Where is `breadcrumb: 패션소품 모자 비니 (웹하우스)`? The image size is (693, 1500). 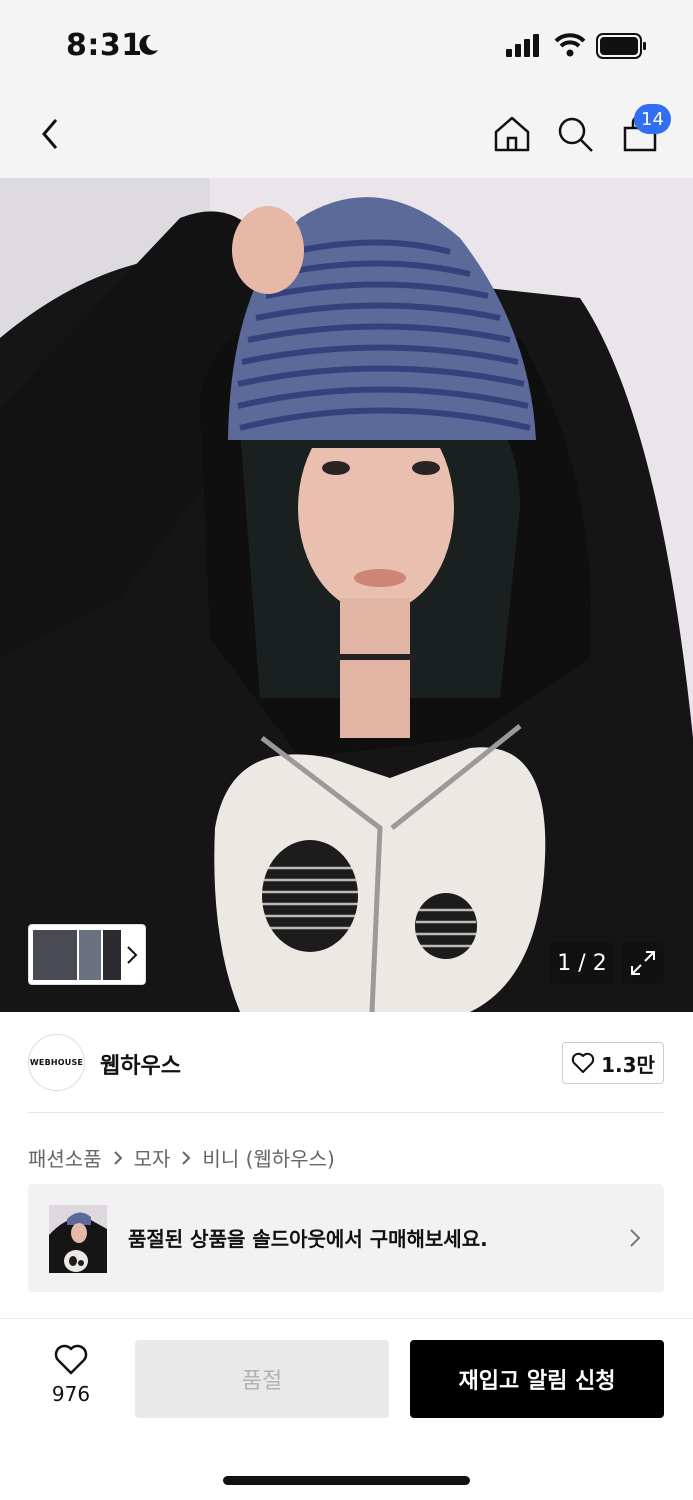 breadcrumb: 패션소품 모자 비니 (웹하우스) is located at coordinates (181, 1157).